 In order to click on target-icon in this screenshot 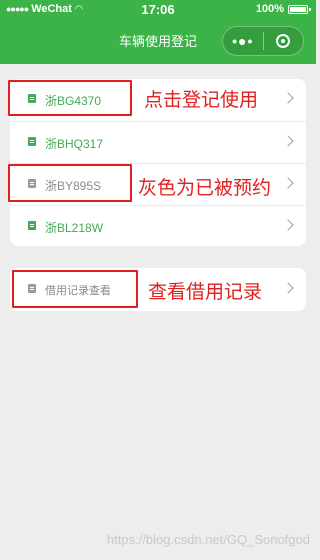, I will do `click(283, 41)`.